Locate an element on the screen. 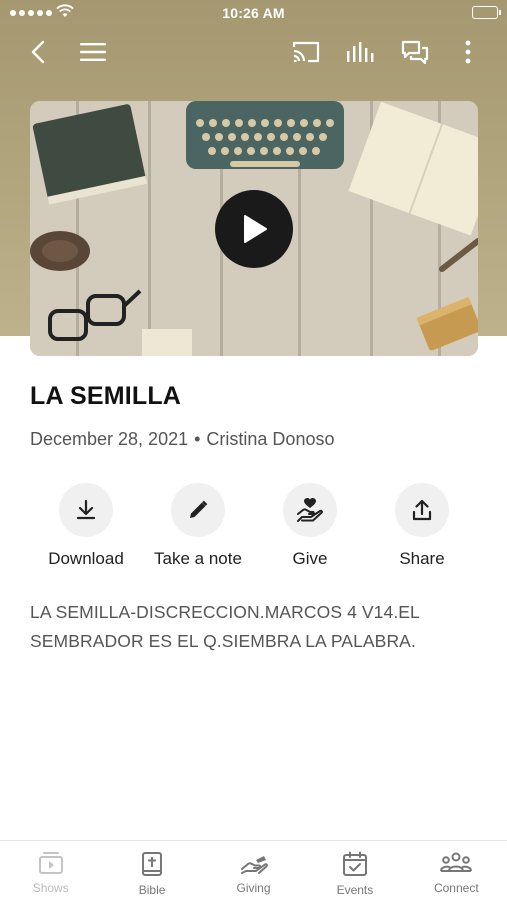  tab-connect: Connect is located at coordinates (456, 870).